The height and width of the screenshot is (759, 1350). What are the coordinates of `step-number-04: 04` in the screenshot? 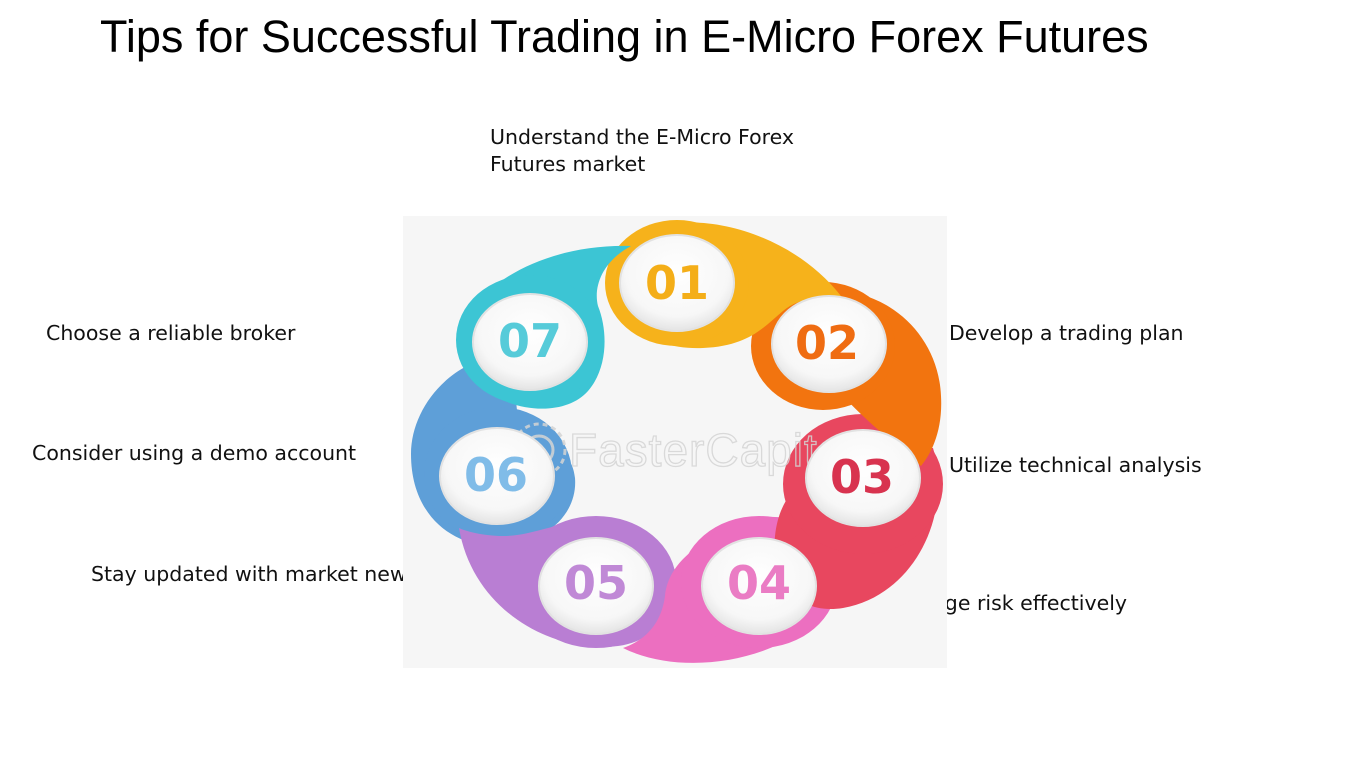 It's located at (759, 583).